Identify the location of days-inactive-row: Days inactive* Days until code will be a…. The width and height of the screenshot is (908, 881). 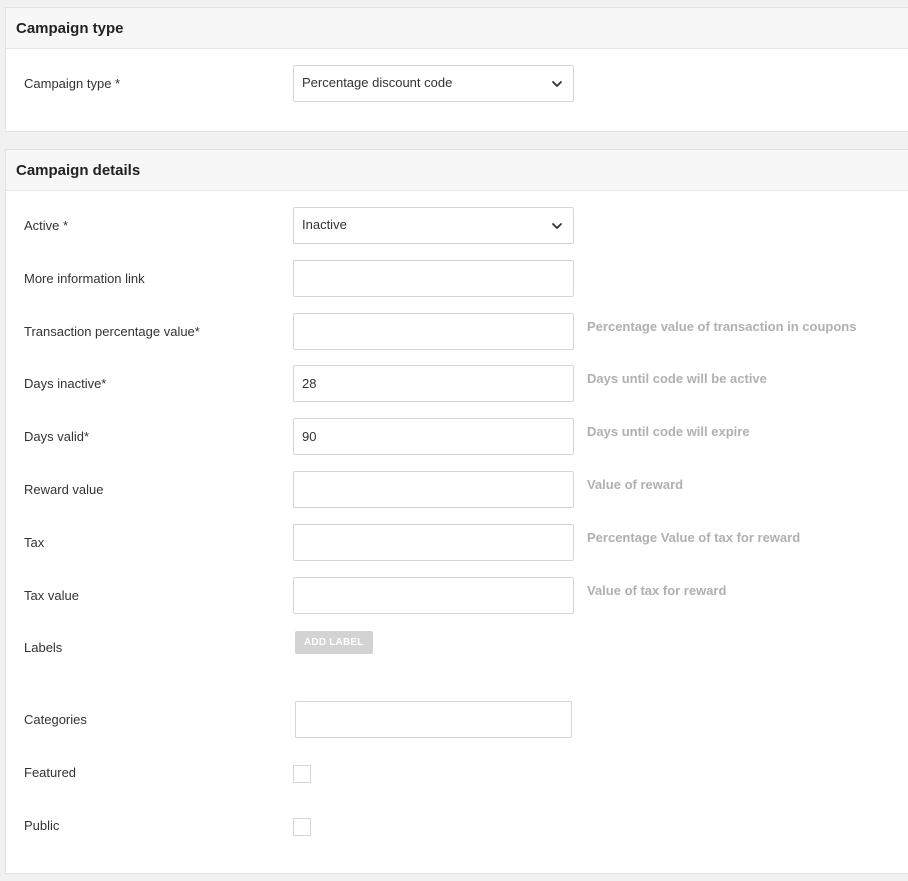
(457, 384).